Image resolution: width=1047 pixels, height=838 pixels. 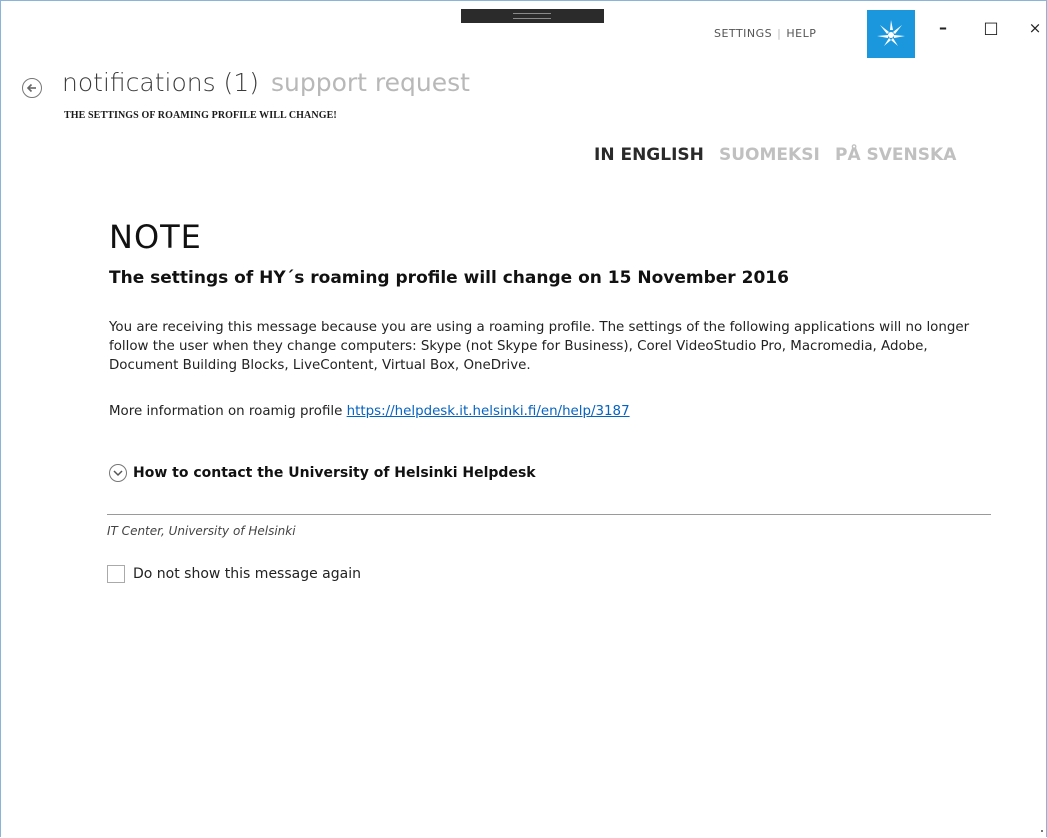 I want to click on university-logo, so click(x=891, y=34).